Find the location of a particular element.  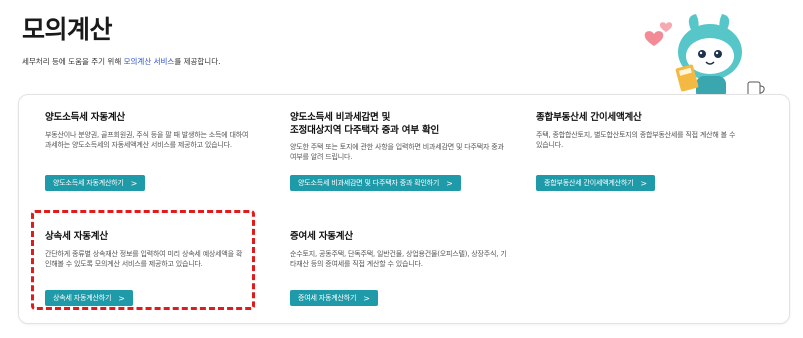

card-title: 양도소득세 자동계산 is located at coordinates (85, 117).